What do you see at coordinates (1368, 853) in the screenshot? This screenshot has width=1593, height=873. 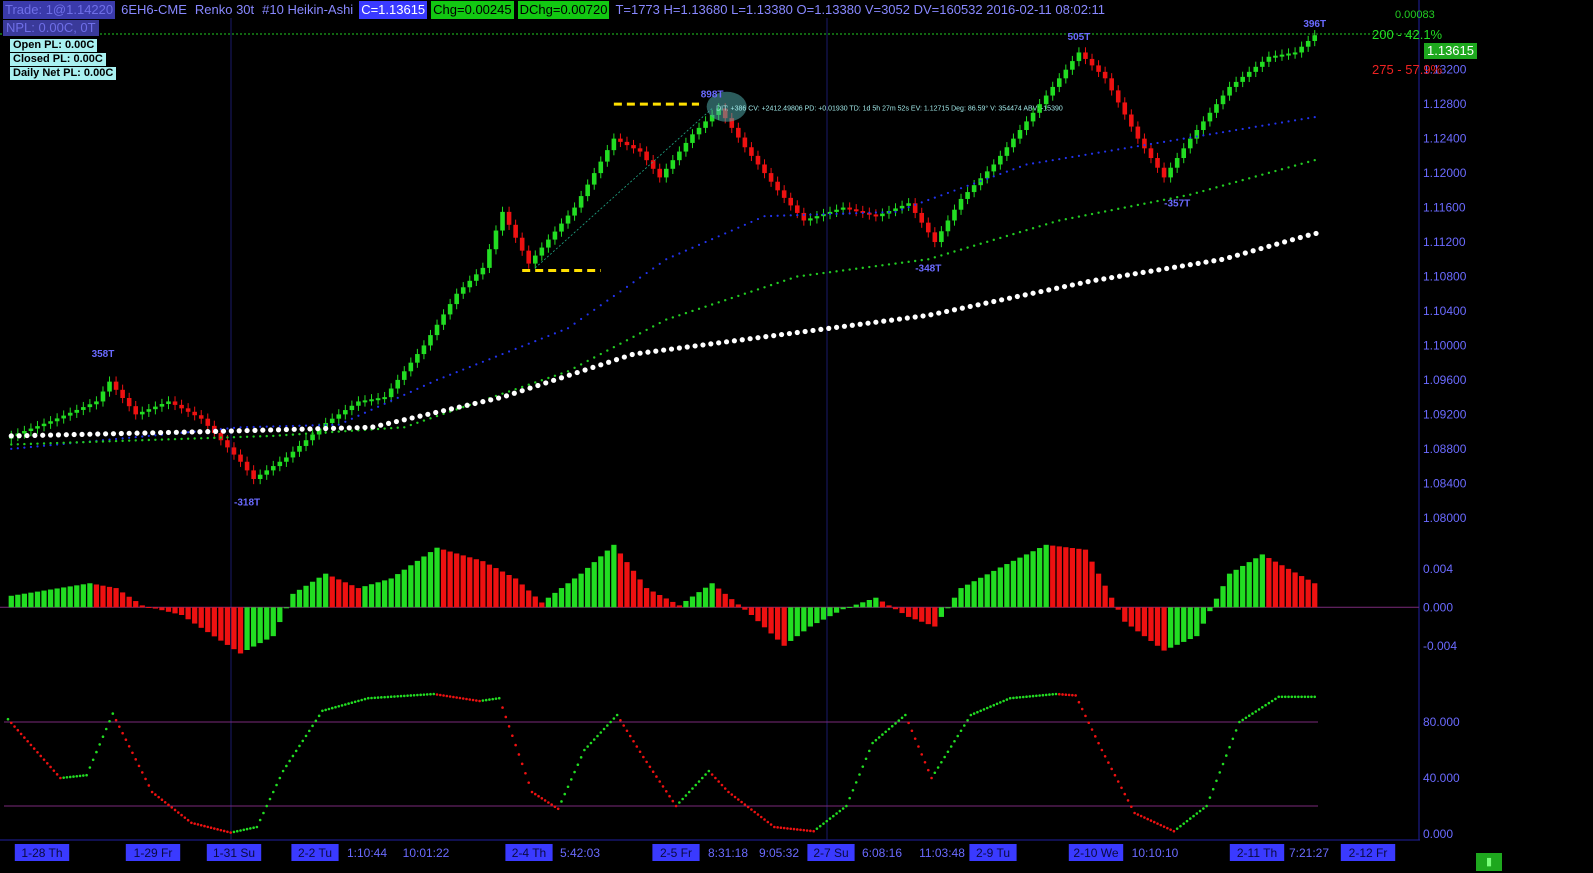 I see `time-label: 2-12 Fr` at bounding box center [1368, 853].